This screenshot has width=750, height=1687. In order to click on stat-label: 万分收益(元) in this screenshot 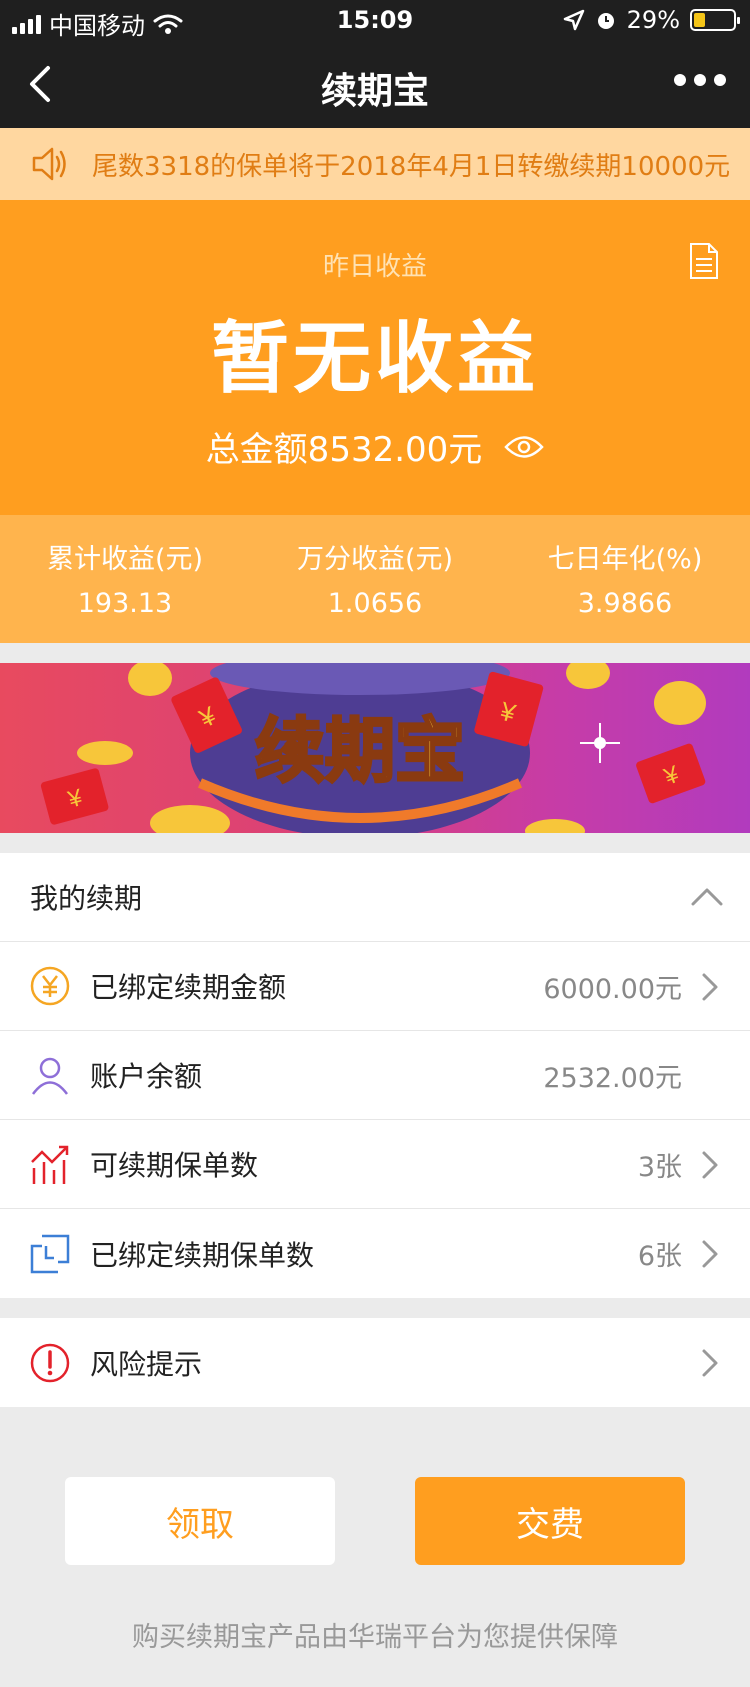, I will do `click(375, 559)`.